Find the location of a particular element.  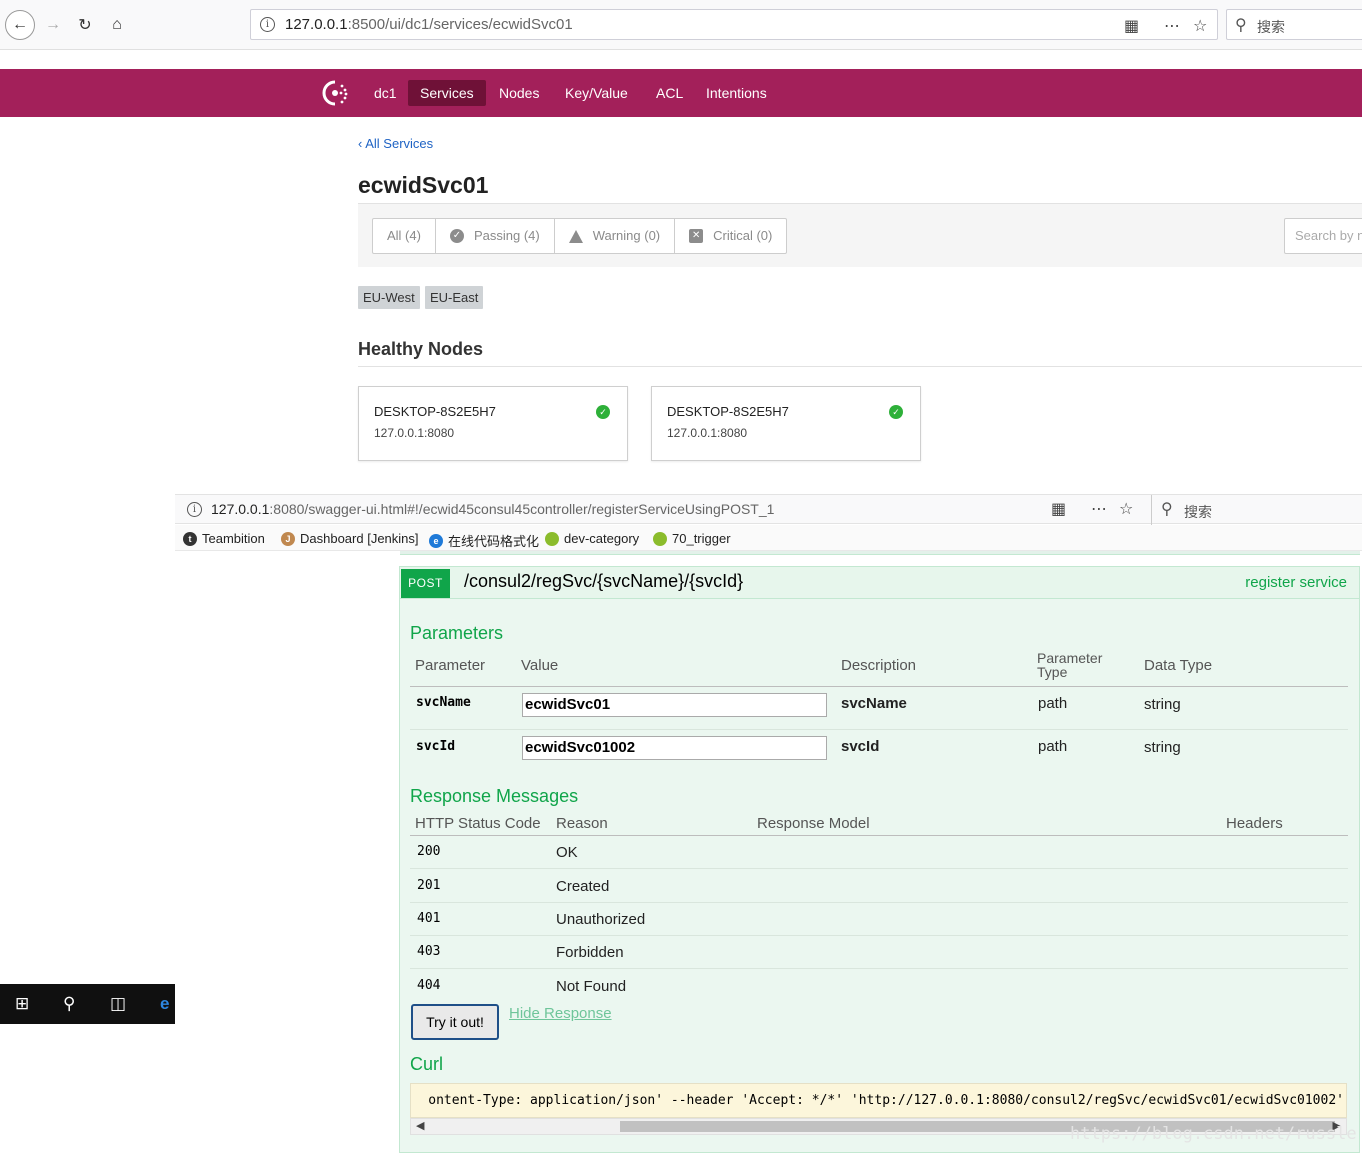

http-method-badge: POST is located at coordinates (425, 583).